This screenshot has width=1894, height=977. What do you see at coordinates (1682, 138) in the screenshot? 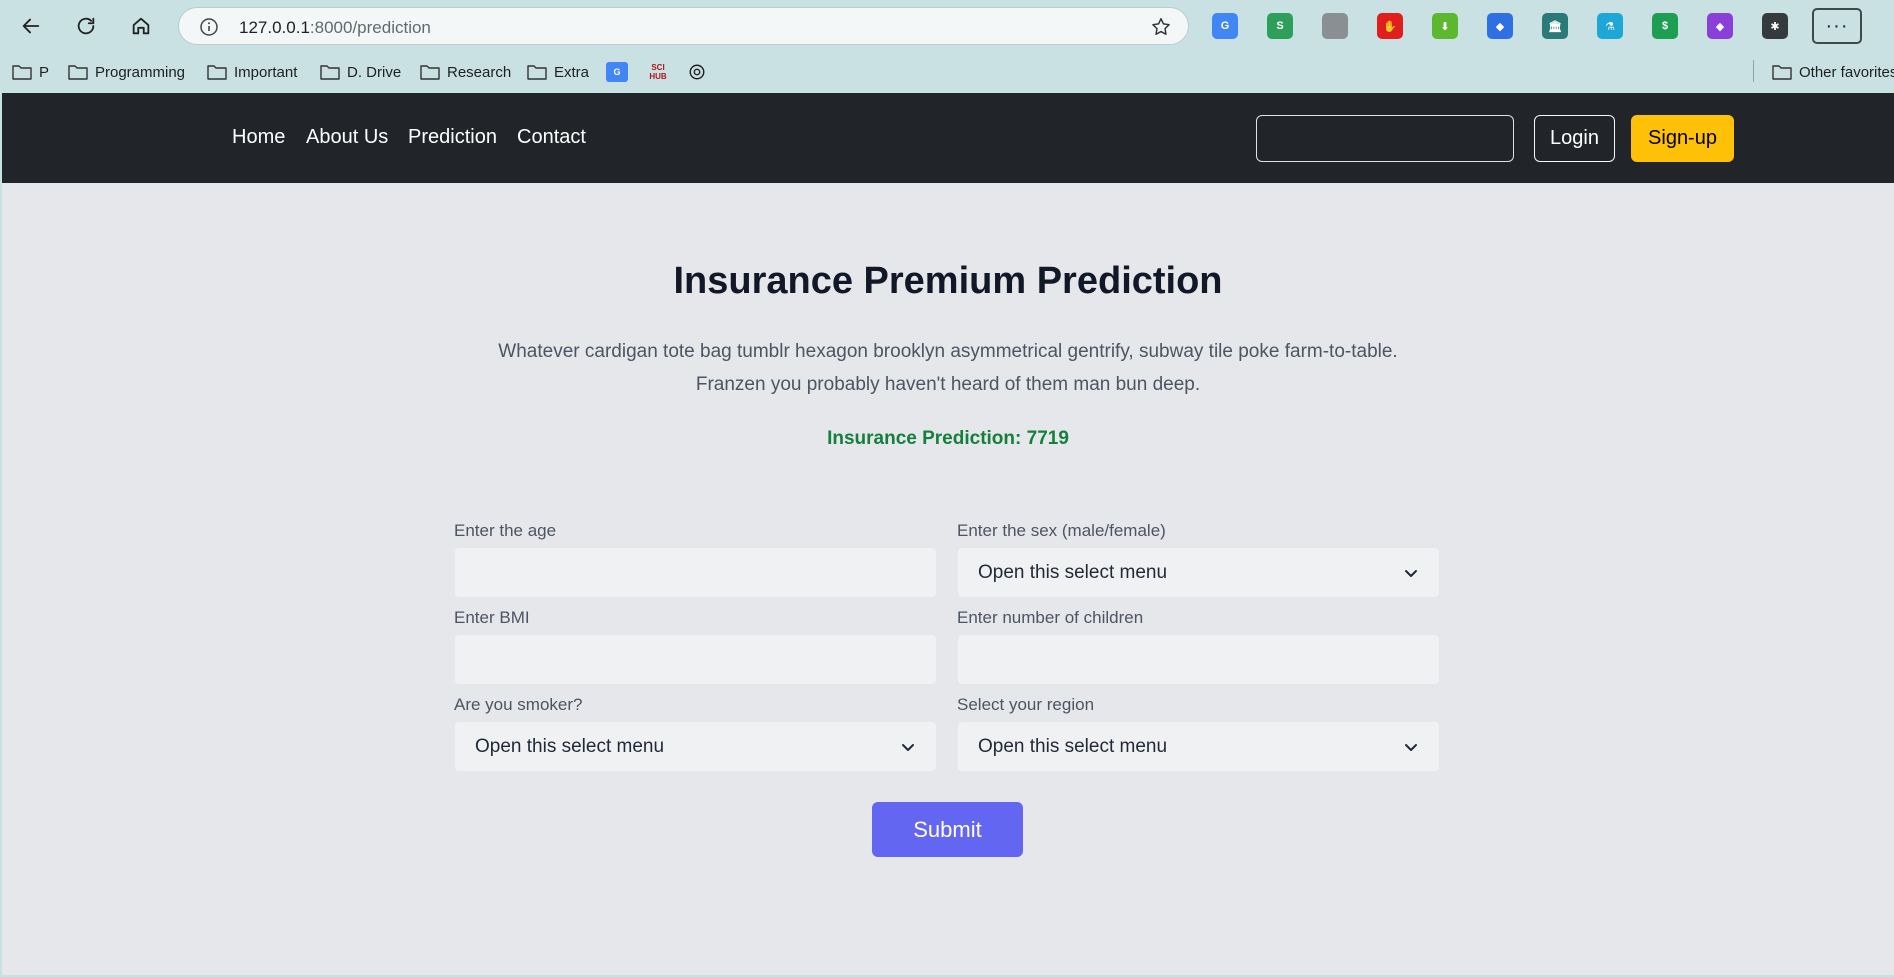
I see `signup-button: Sign-up` at bounding box center [1682, 138].